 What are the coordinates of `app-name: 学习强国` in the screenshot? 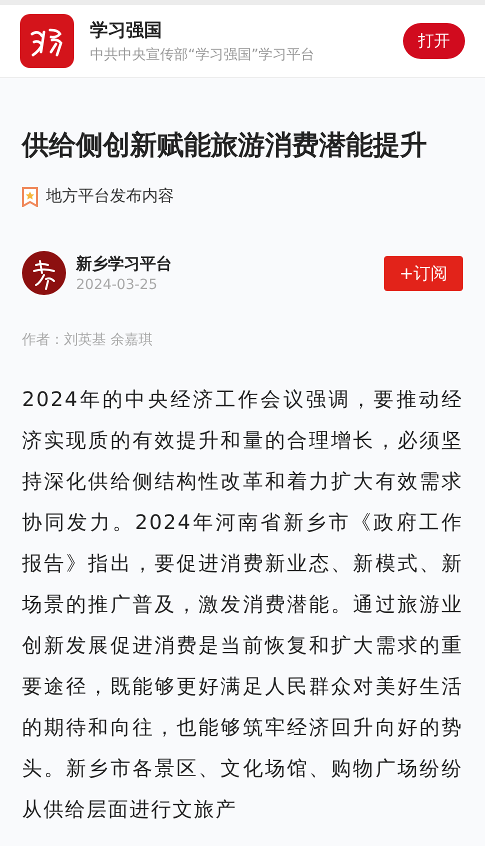 It's located at (126, 30).